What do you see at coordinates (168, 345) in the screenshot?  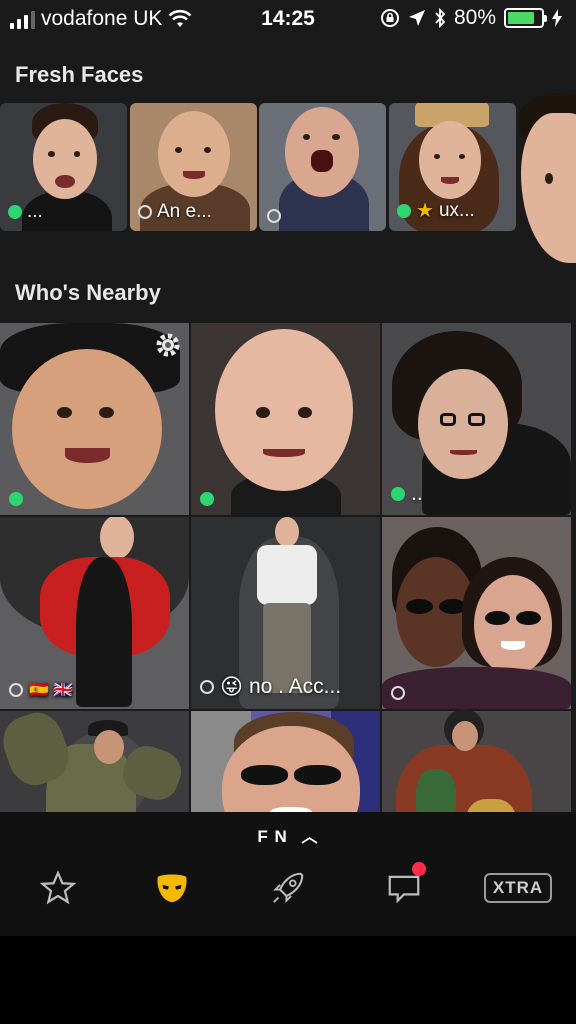 I see `settings-gear-icon` at bounding box center [168, 345].